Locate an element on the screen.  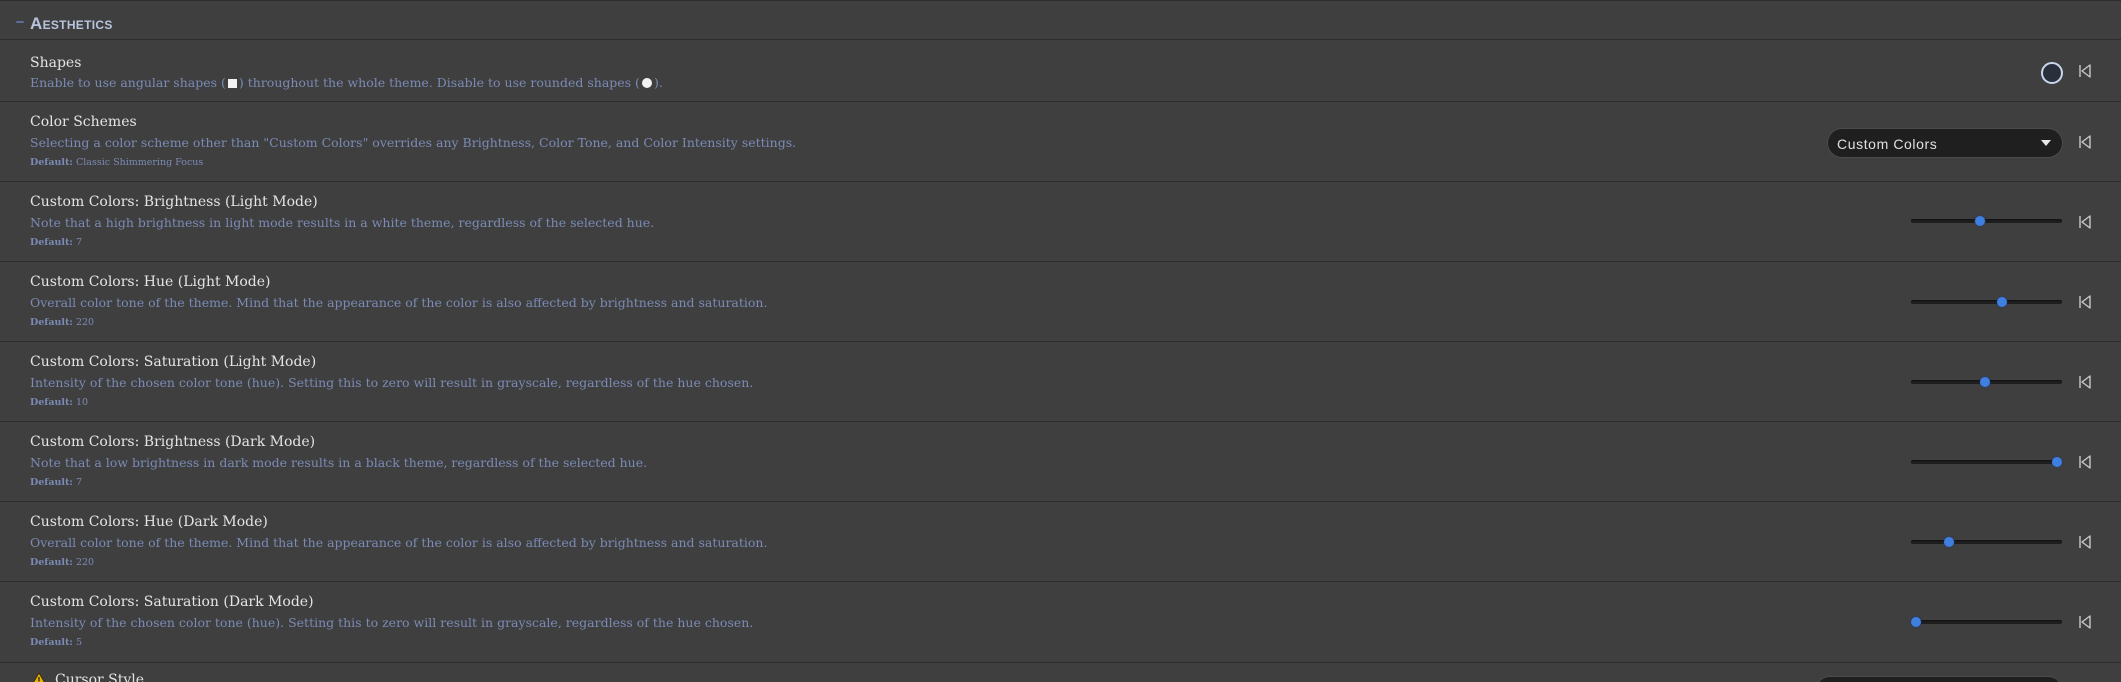
color-scheme-select: Custom Colors is located at coordinates (1945, 143).